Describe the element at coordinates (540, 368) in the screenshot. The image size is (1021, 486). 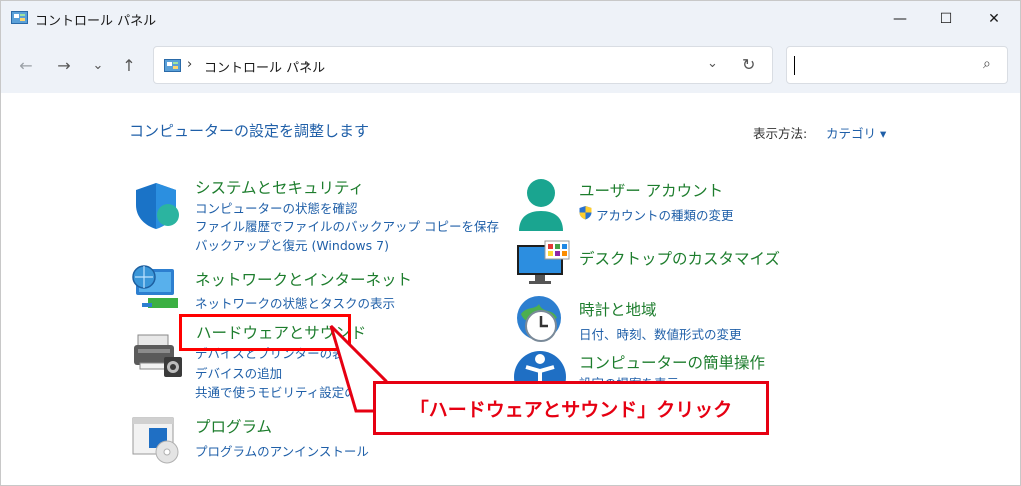
I see `ease-of-access-icon` at that location.